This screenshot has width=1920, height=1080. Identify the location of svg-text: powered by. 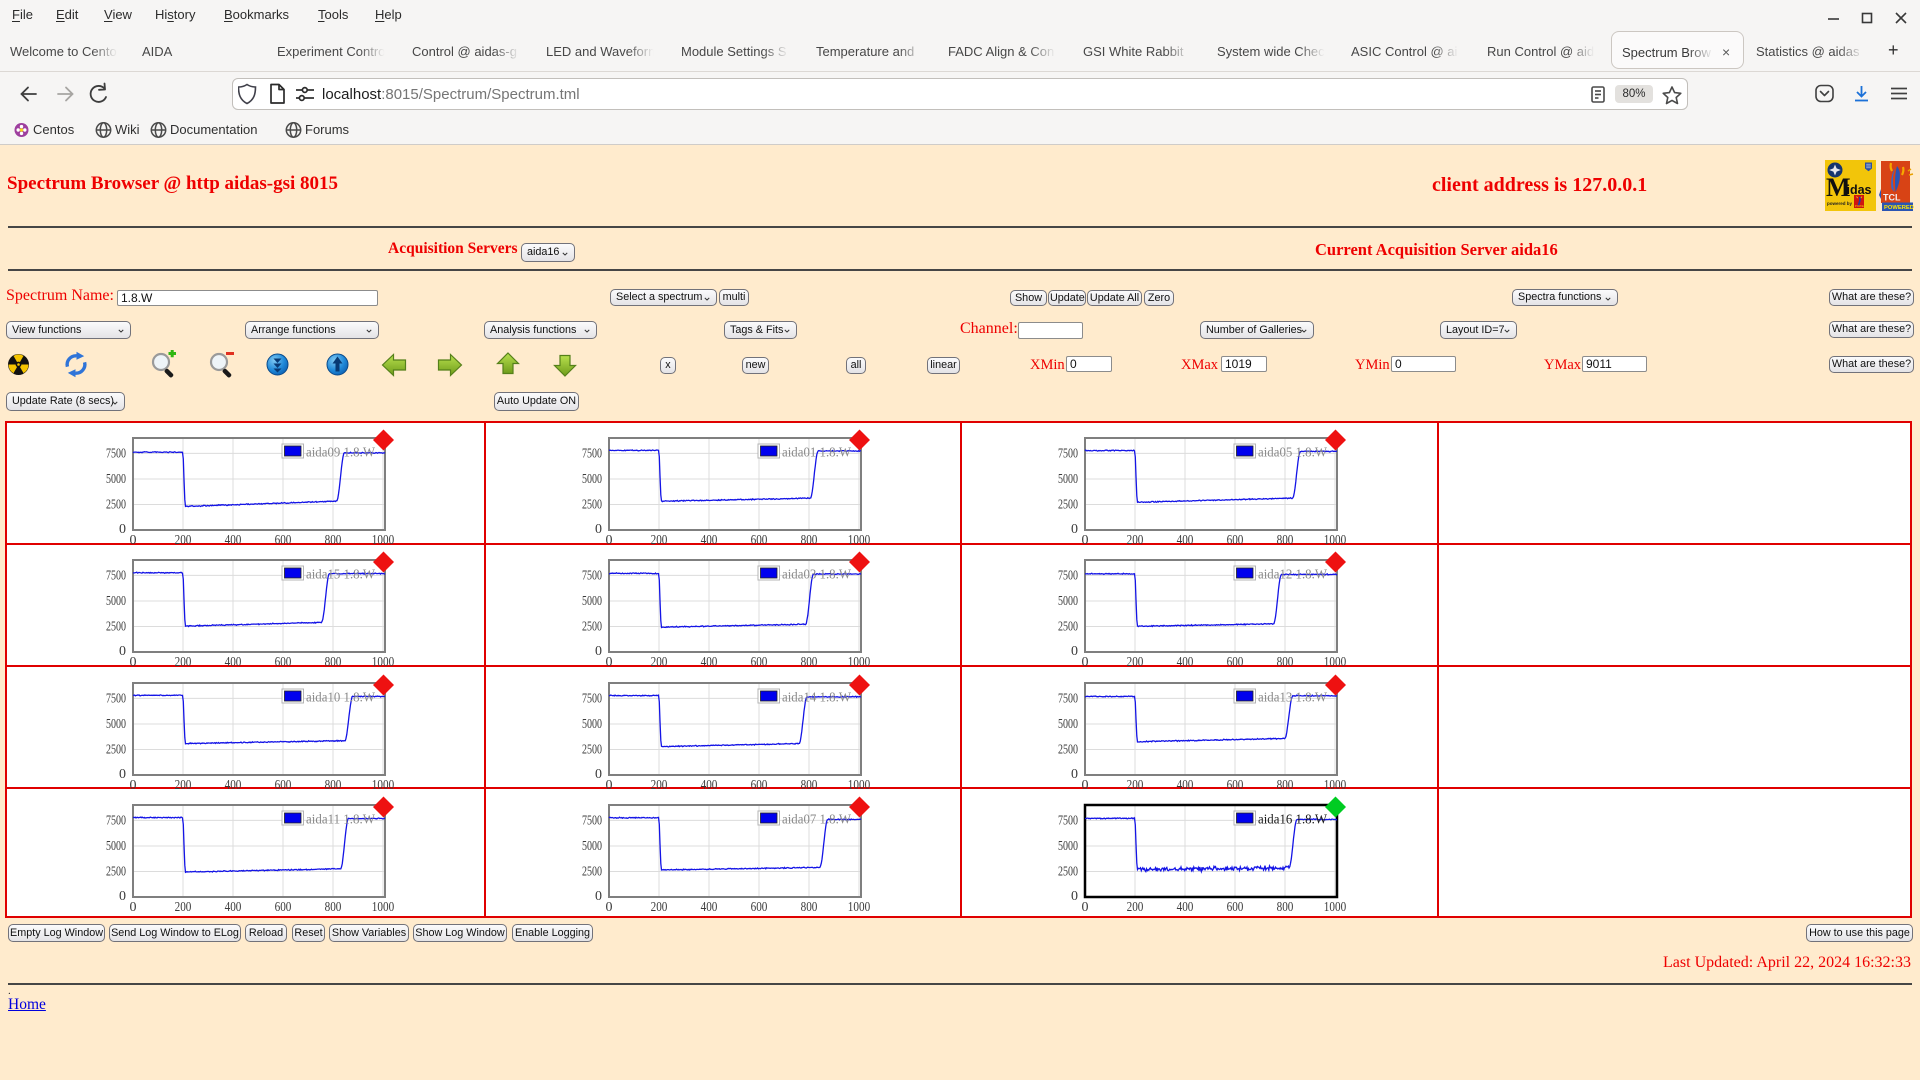
(1840, 203).